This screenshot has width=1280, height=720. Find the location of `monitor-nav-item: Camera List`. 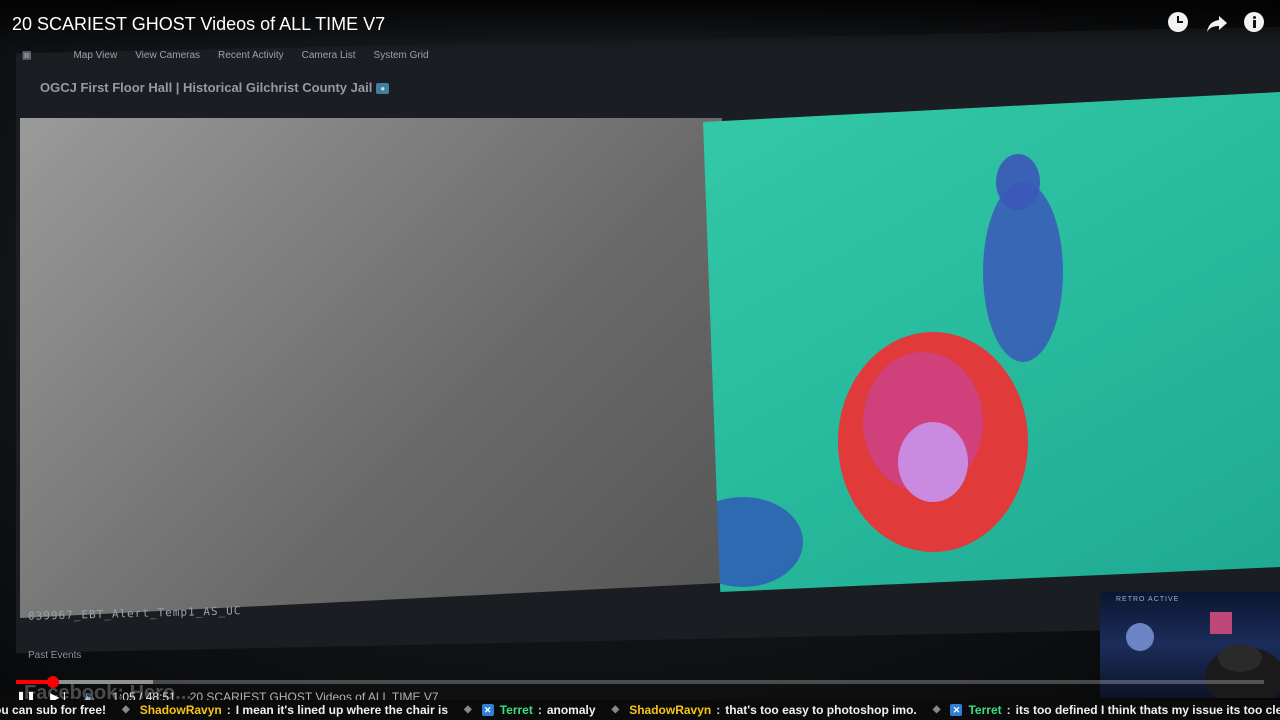

monitor-nav-item: Camera List is located at coordinates (328, 55).